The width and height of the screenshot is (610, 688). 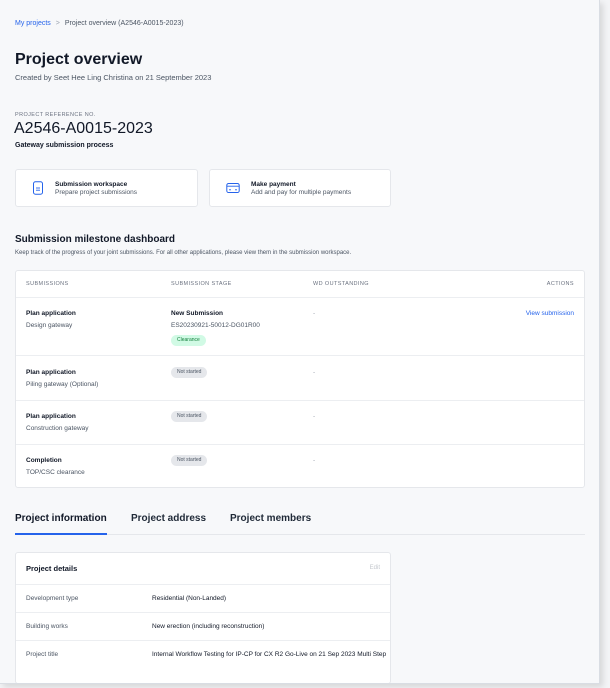 I want to click on tab-project-information: Project information, so click(x=61, y=518).